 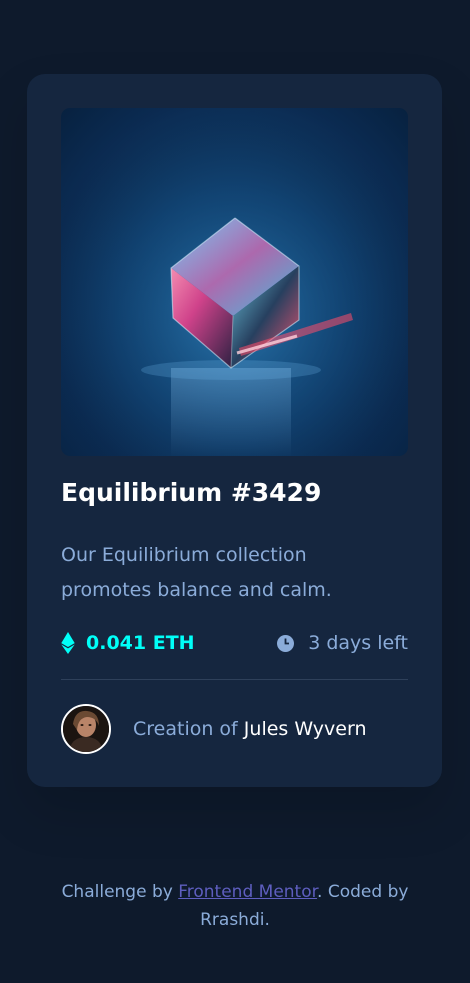 What do you see at coordinates (191, 492) in the screenshot?
I see `nft-title: Equilibrium #3429` at bounding box center [191, 492].